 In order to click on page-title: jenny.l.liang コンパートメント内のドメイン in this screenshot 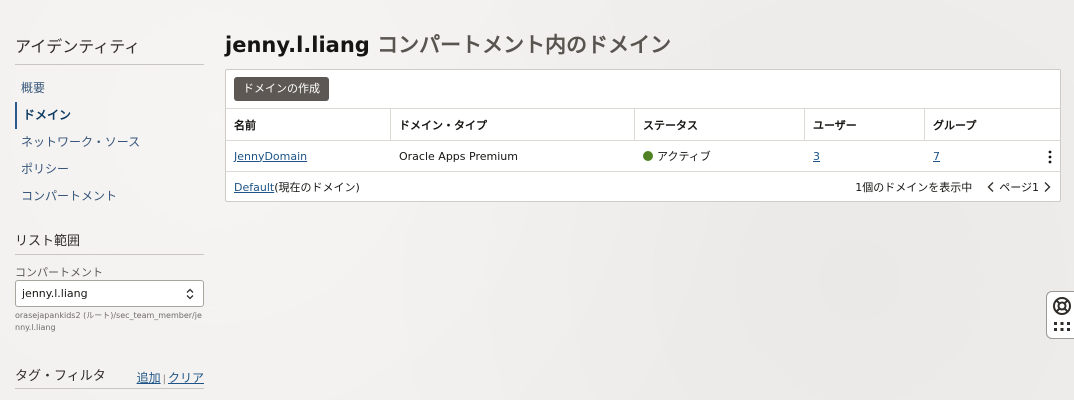, I will do `click(448, 44)`.